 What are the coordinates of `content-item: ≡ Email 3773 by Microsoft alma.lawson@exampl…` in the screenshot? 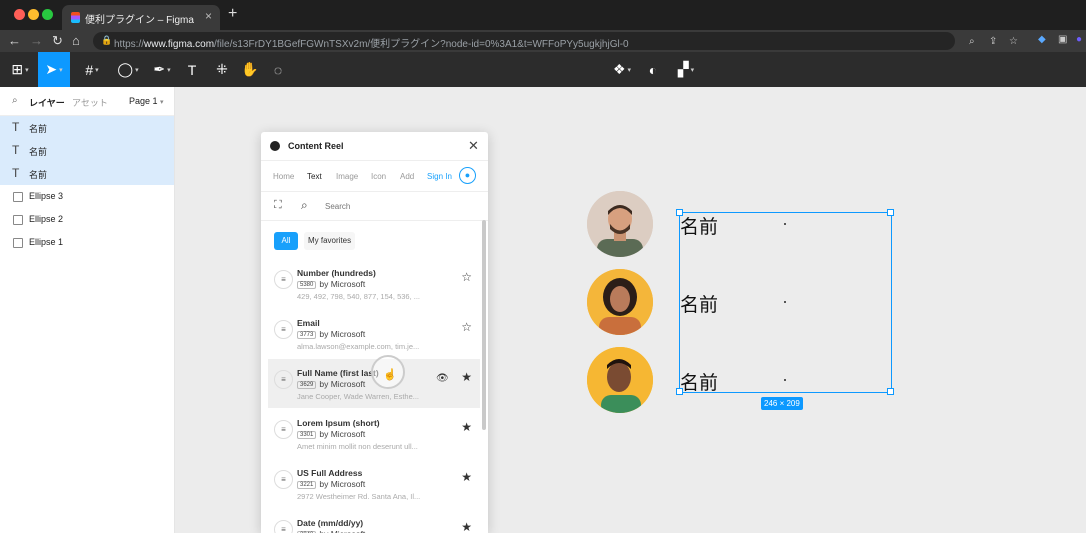 It's located at (374, 333).